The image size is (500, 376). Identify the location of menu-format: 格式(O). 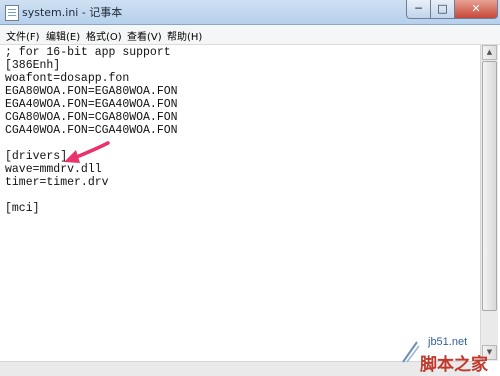
(104, 35).